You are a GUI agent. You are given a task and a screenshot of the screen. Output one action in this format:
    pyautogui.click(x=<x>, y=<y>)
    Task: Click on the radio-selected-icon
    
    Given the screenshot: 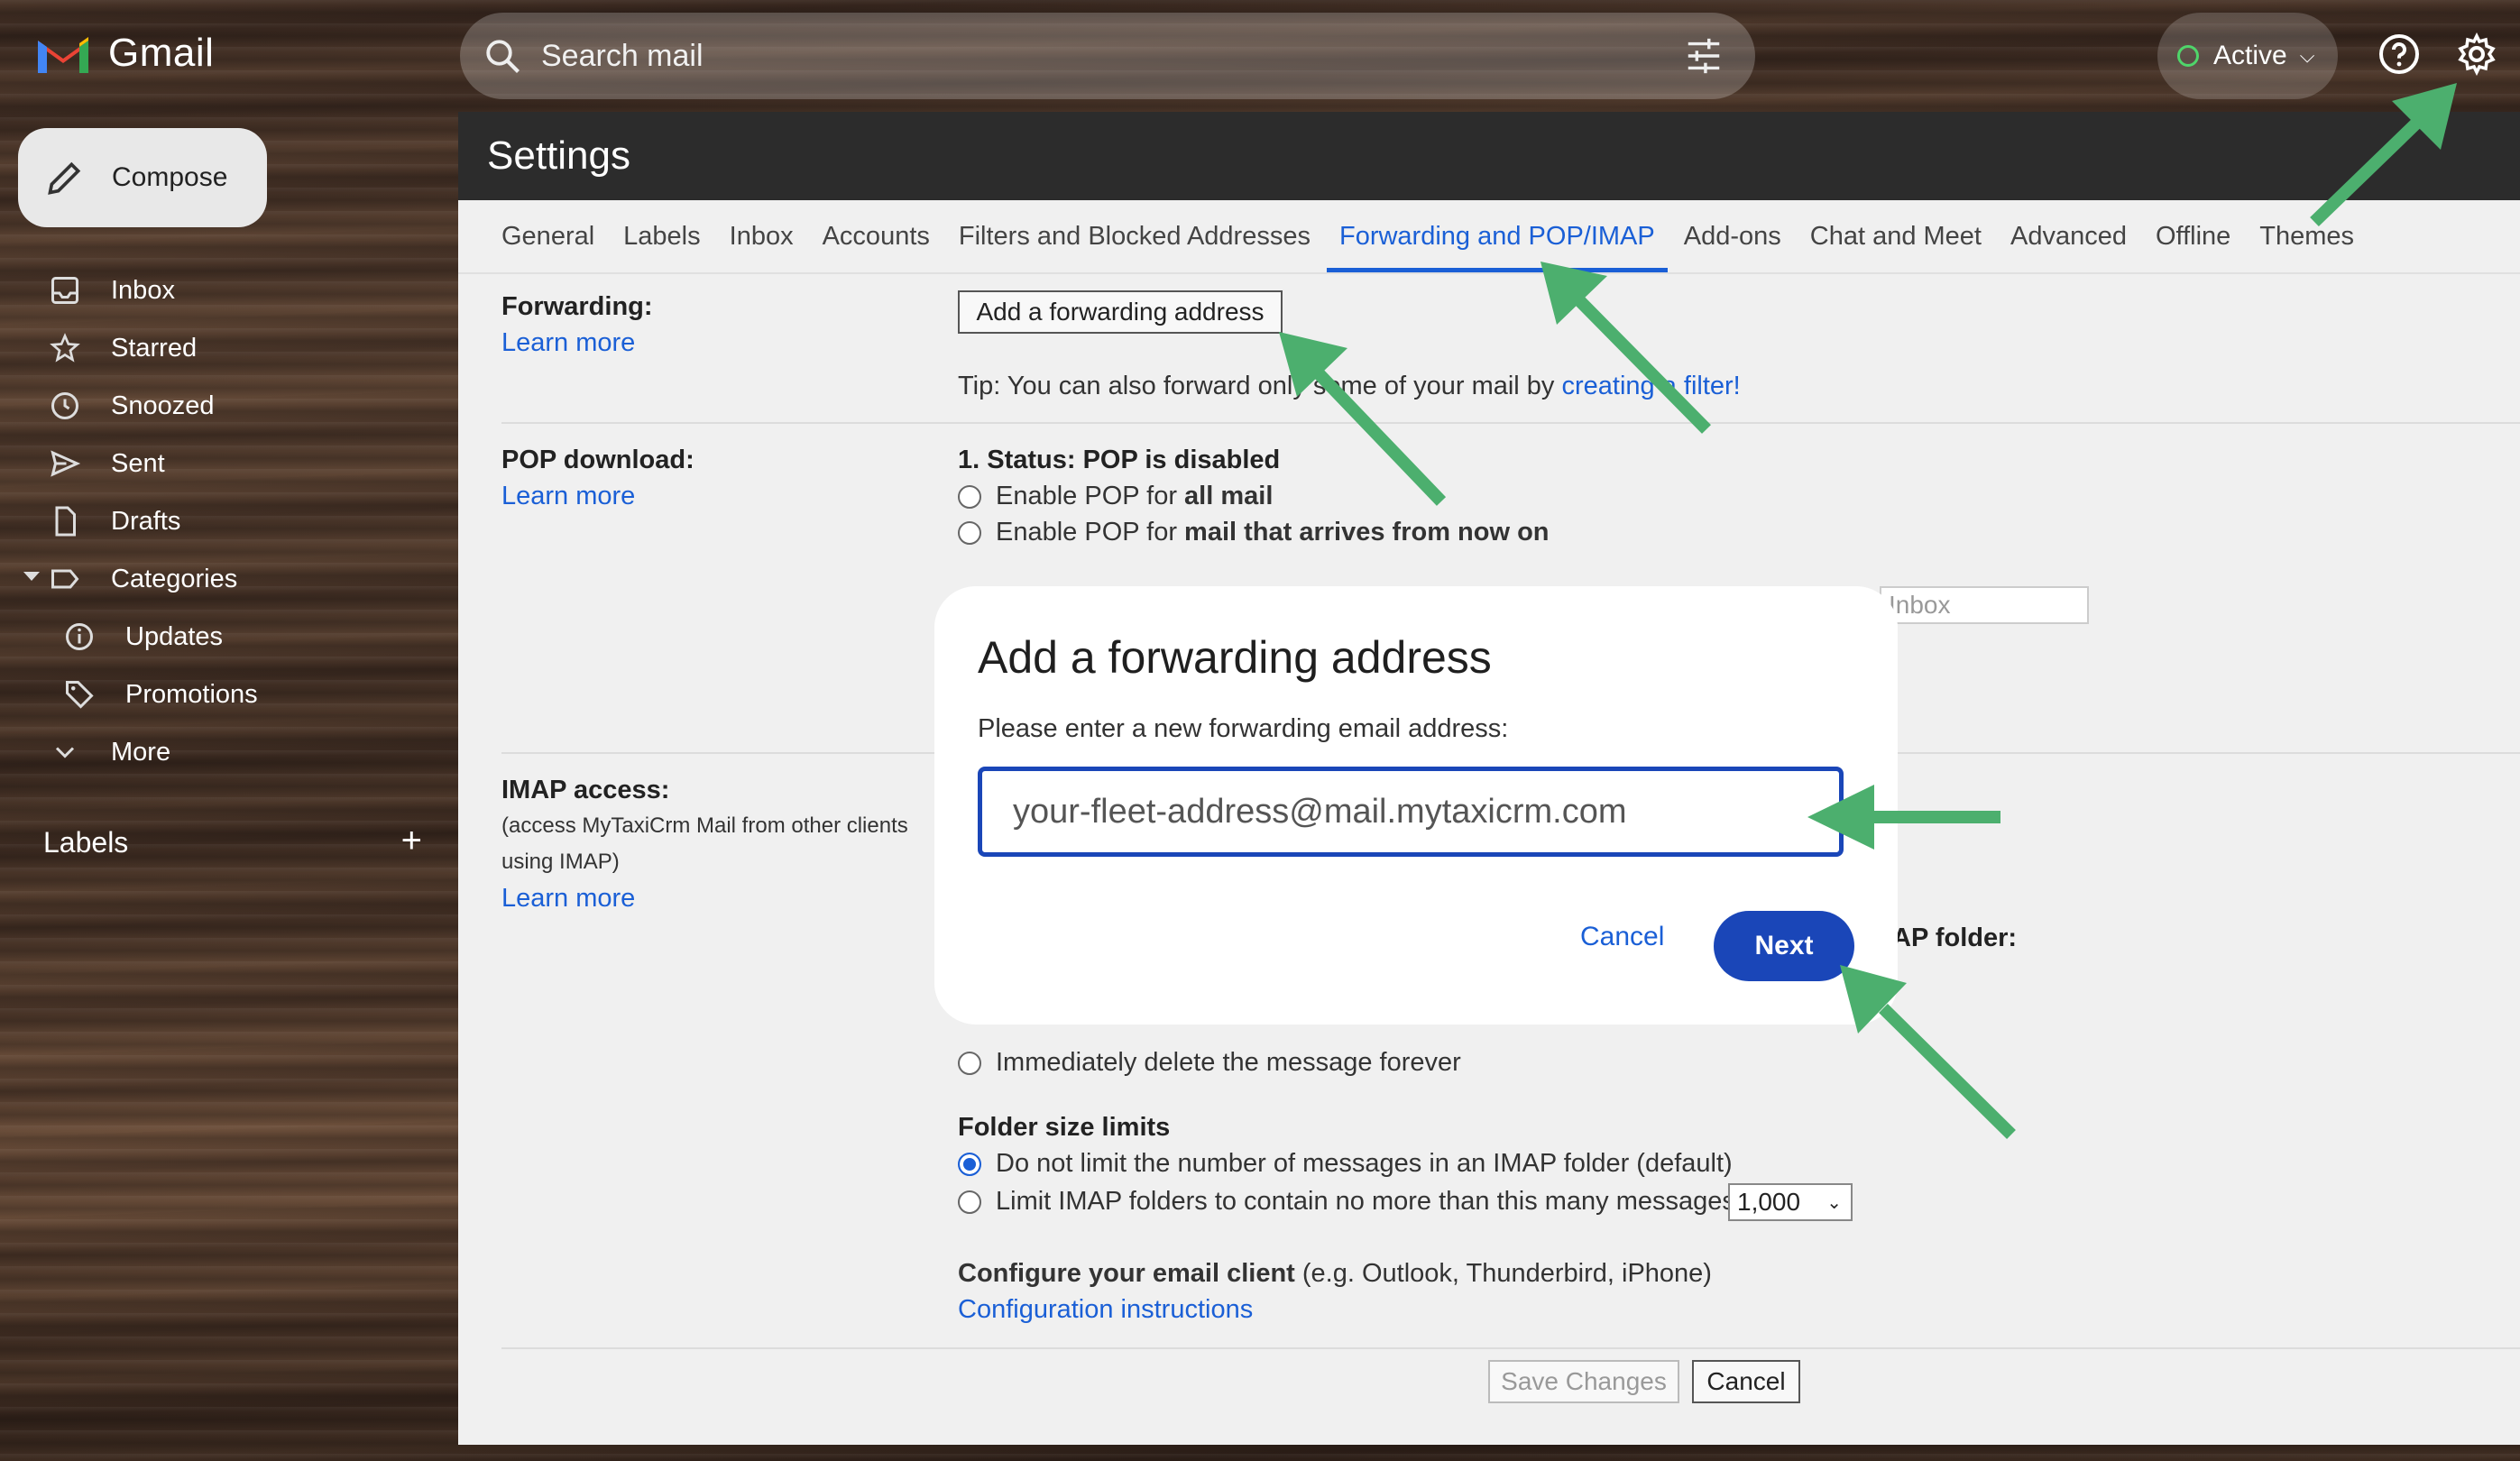 What is the action you would take?
    pyautogui.click(x=970, y=1165)
    